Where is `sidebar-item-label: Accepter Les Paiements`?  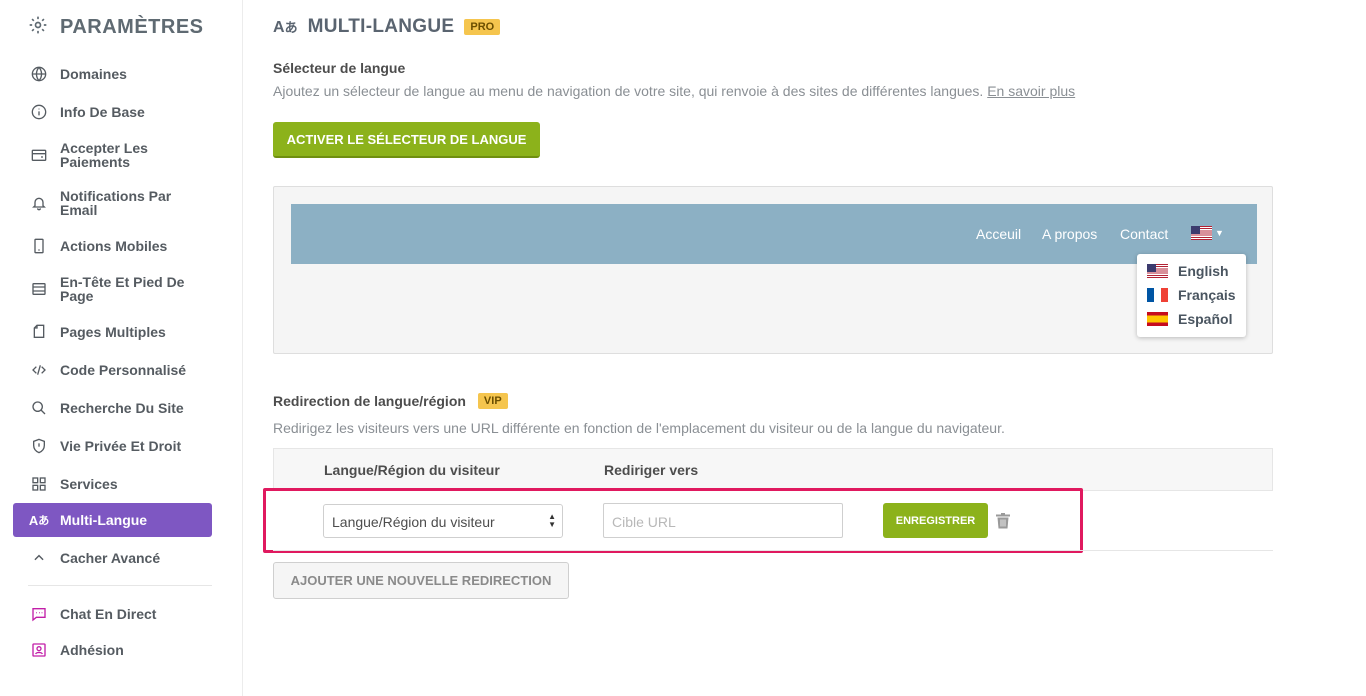
sidebar-item-label: Accepter Les Paiements is located at coordinates (104, 155).